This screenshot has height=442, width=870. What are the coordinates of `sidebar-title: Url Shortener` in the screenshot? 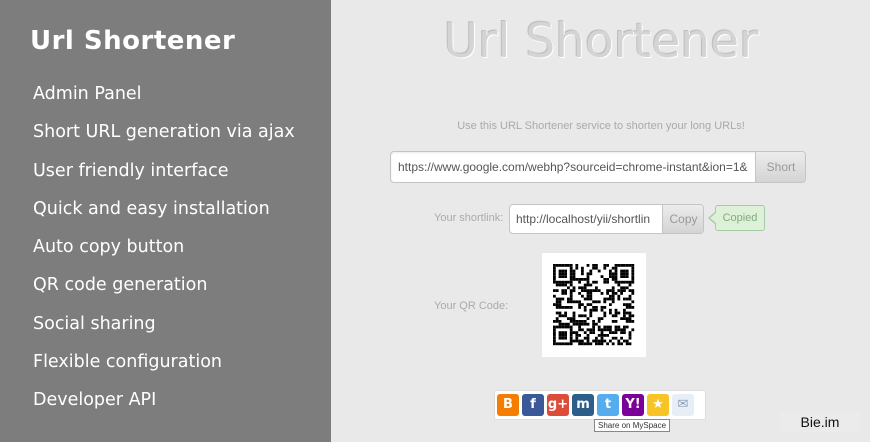 It's located at (133, 41).